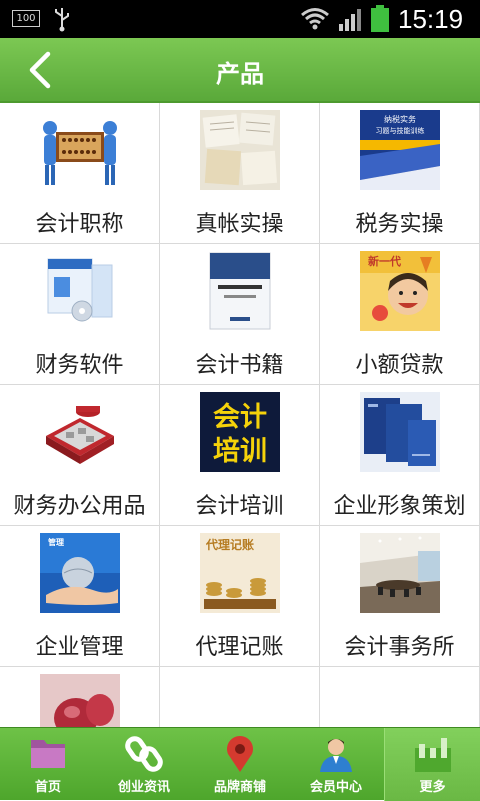 The height and width of the screenshot is (801, 480). I want to click on product-label: 会计培训, so click(239, 506).